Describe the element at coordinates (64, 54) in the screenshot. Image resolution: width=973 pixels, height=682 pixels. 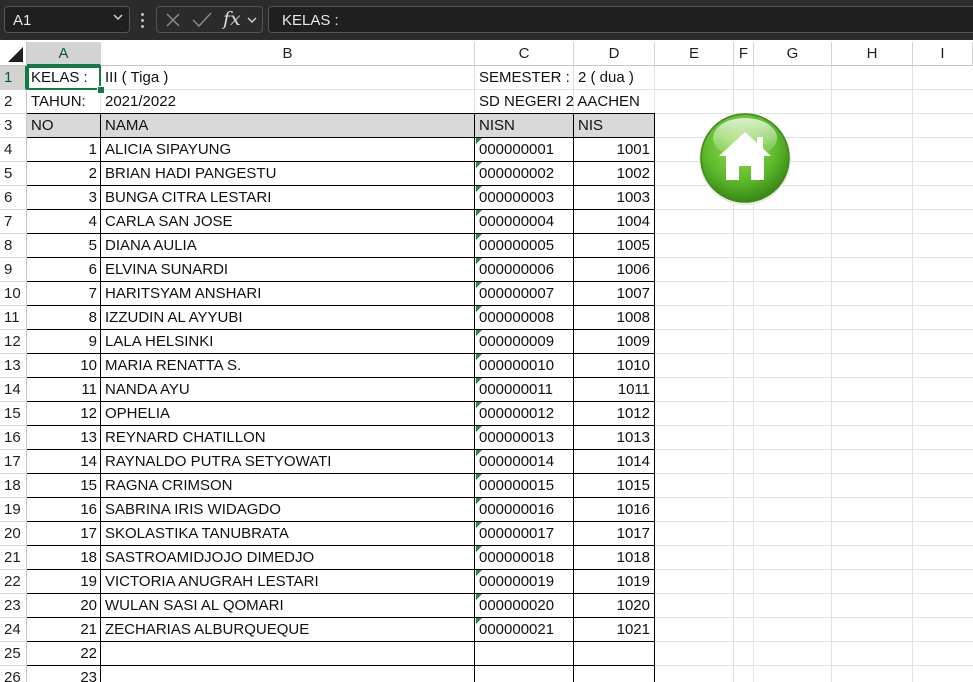
I see `column-header-a: A` at that location.